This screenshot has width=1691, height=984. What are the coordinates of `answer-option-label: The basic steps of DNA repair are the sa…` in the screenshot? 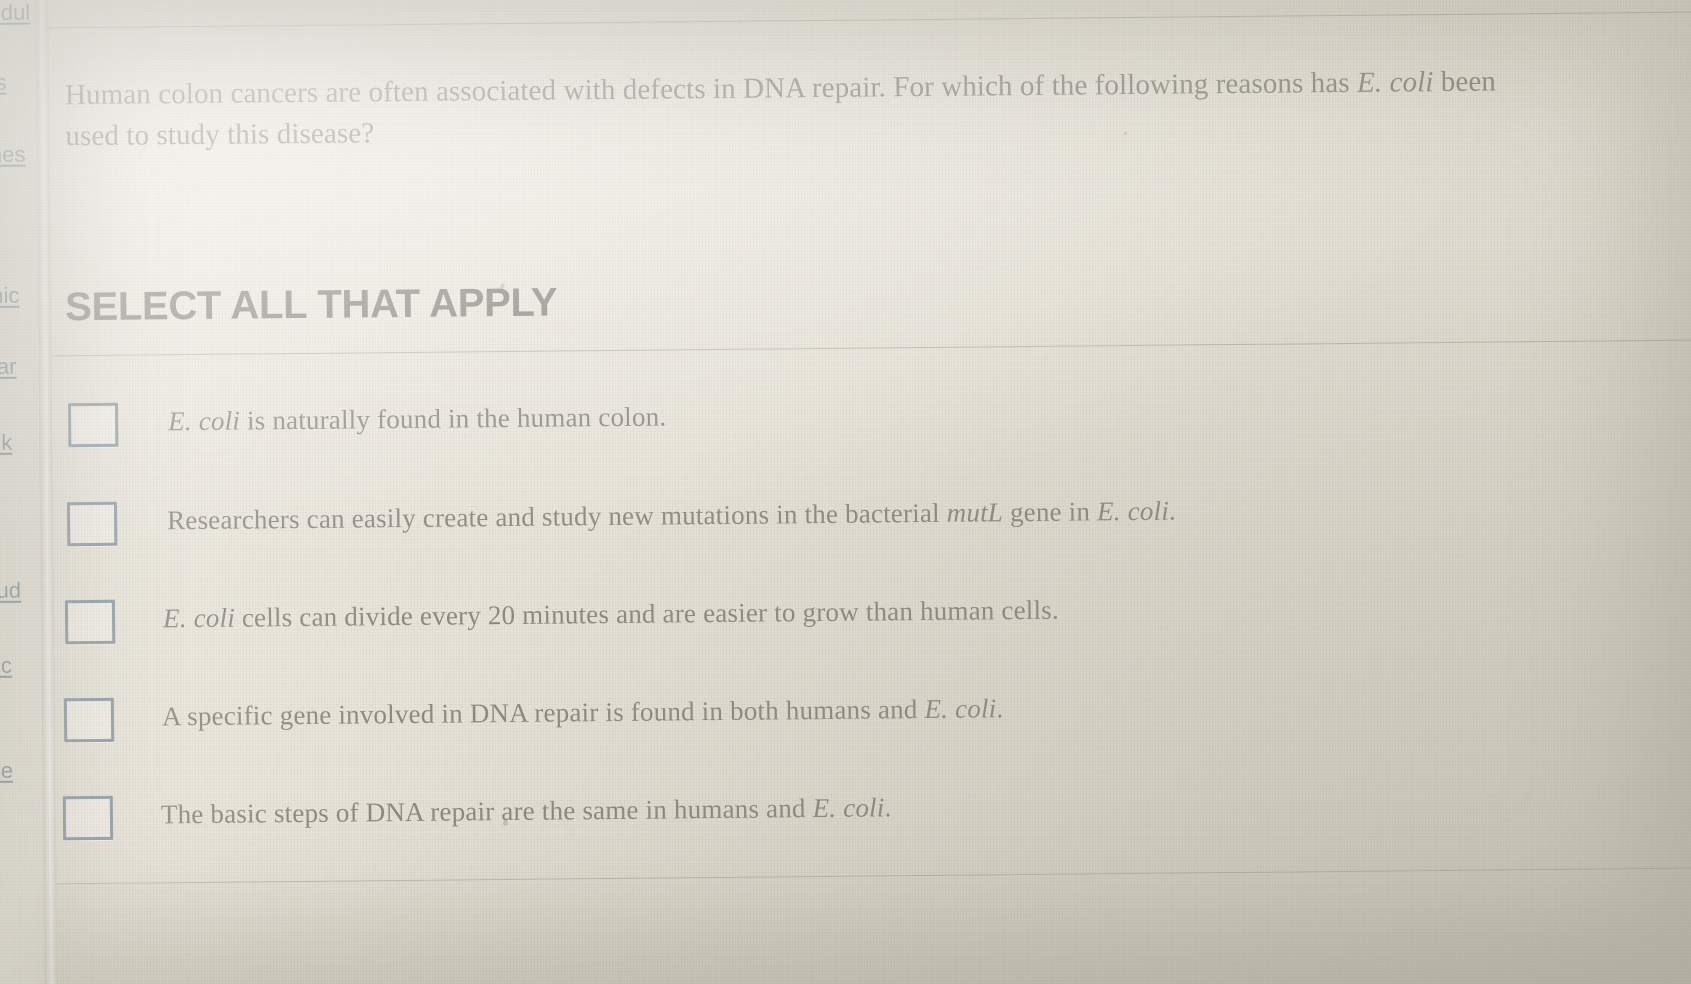 It's located at (526, 811).